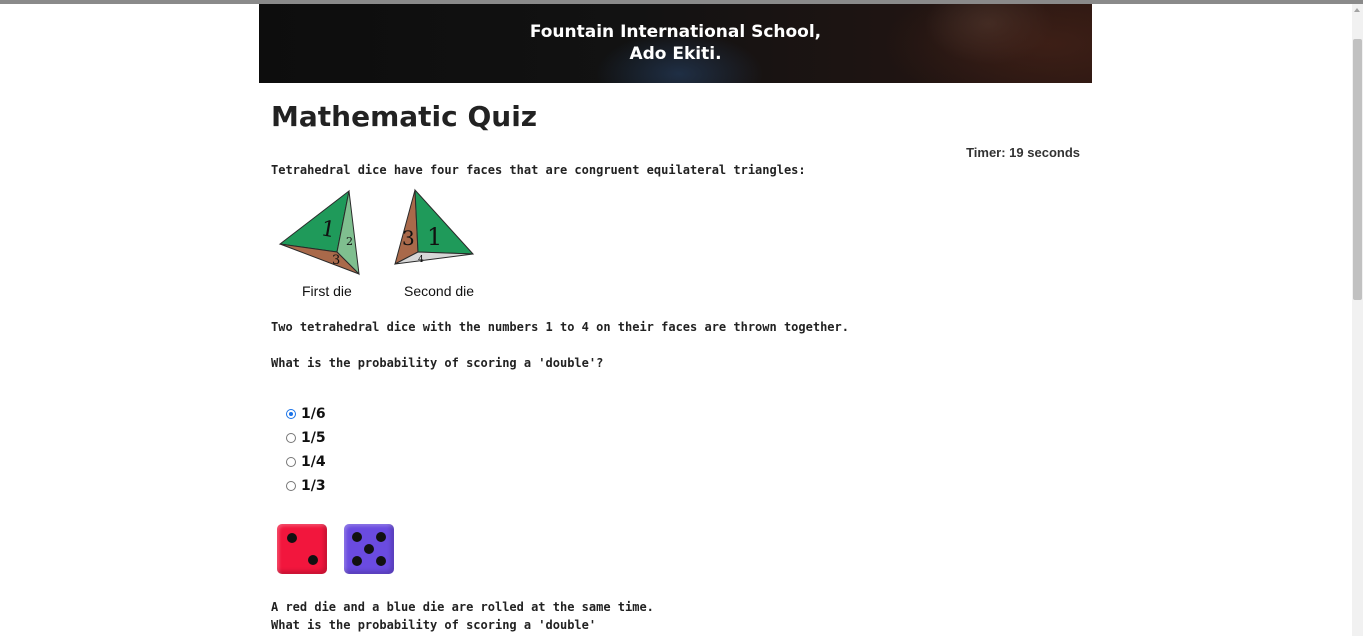 The image size is (1363, 636). Describe the element at coordinates (336, 260) in the screenshot. I see `first-die-face-3: 3` at that location.